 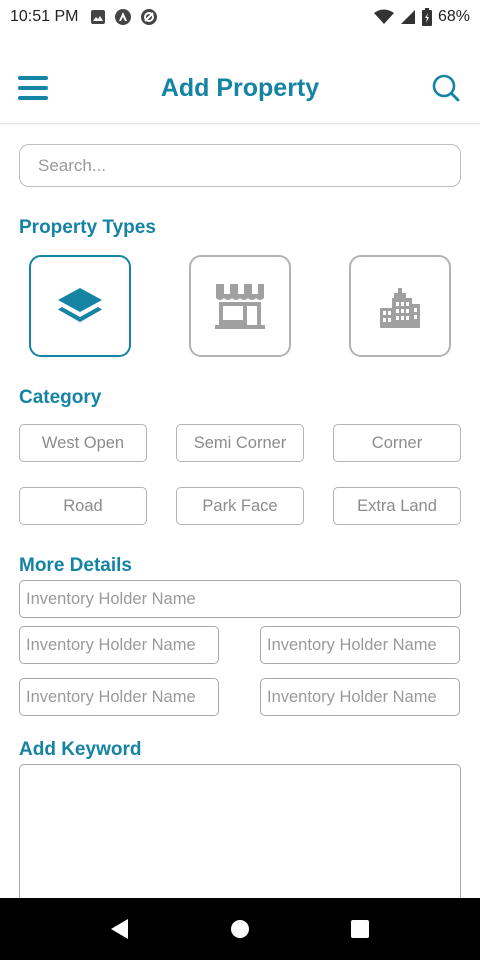 I want to click on layers-icon, so click(x=80, y=305).